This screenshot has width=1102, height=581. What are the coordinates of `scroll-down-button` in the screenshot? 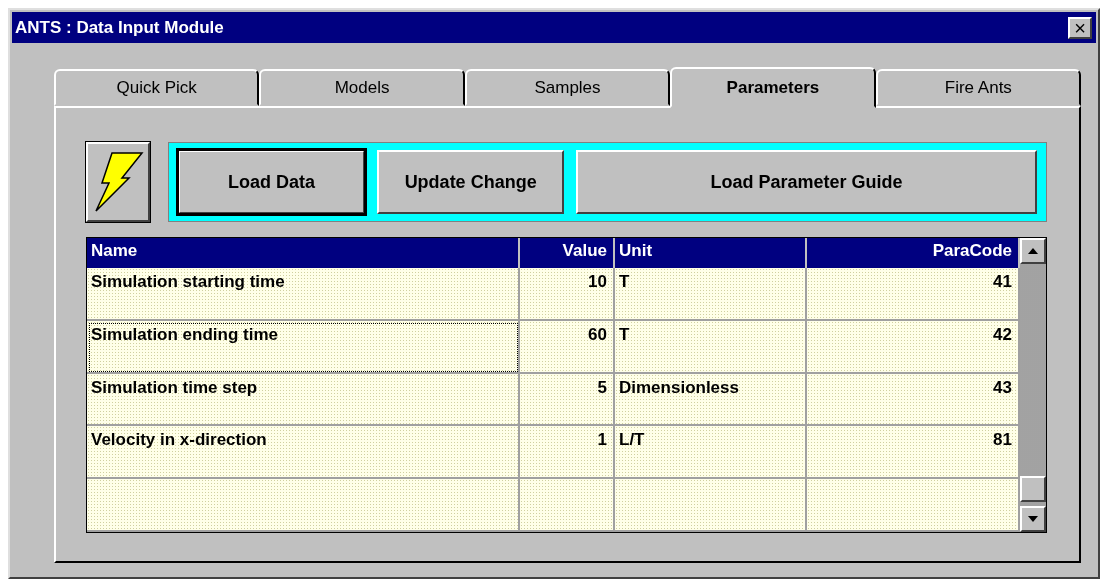 It's located at (1033, 519).